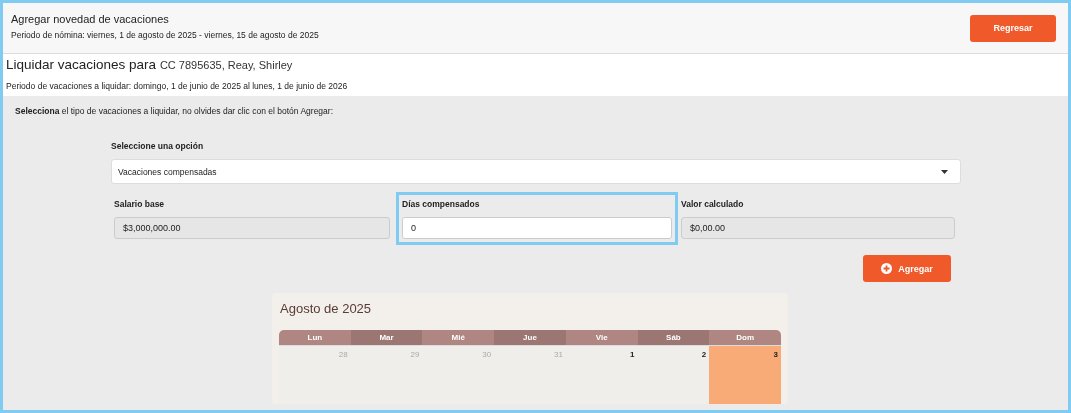 Image resolution: width=1071 pixels, height=413 pixels. What do you see at coordinates (386, 337) in the screenshot?
I see `weekday-header: Mar` at bounding box center [386, 337].